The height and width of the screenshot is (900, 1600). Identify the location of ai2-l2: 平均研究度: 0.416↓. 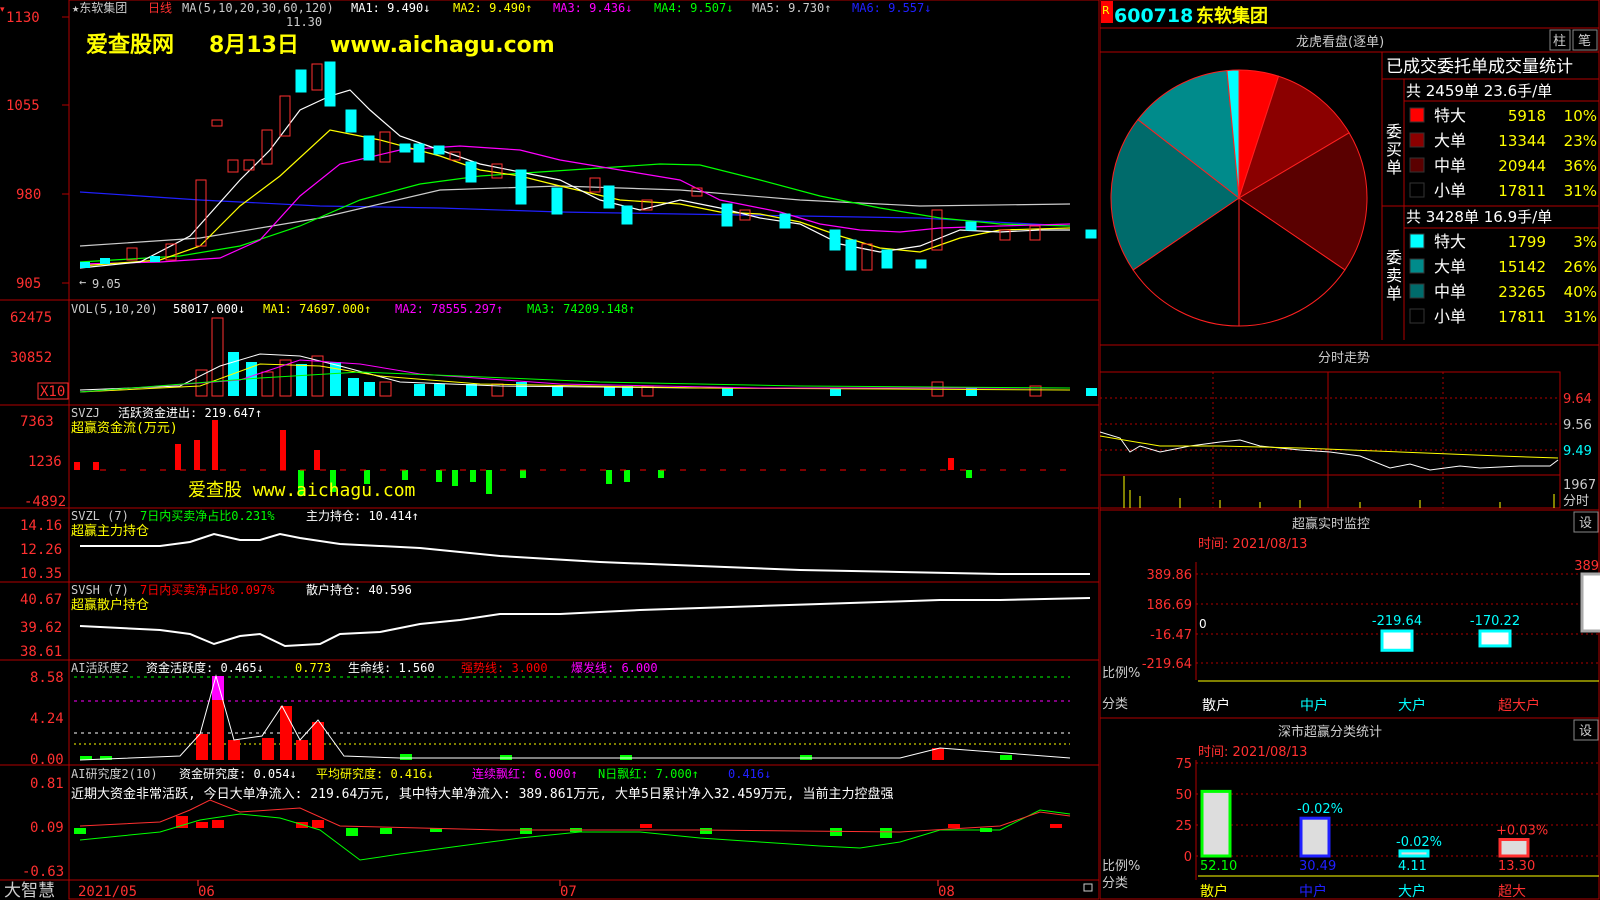
(375, 773).